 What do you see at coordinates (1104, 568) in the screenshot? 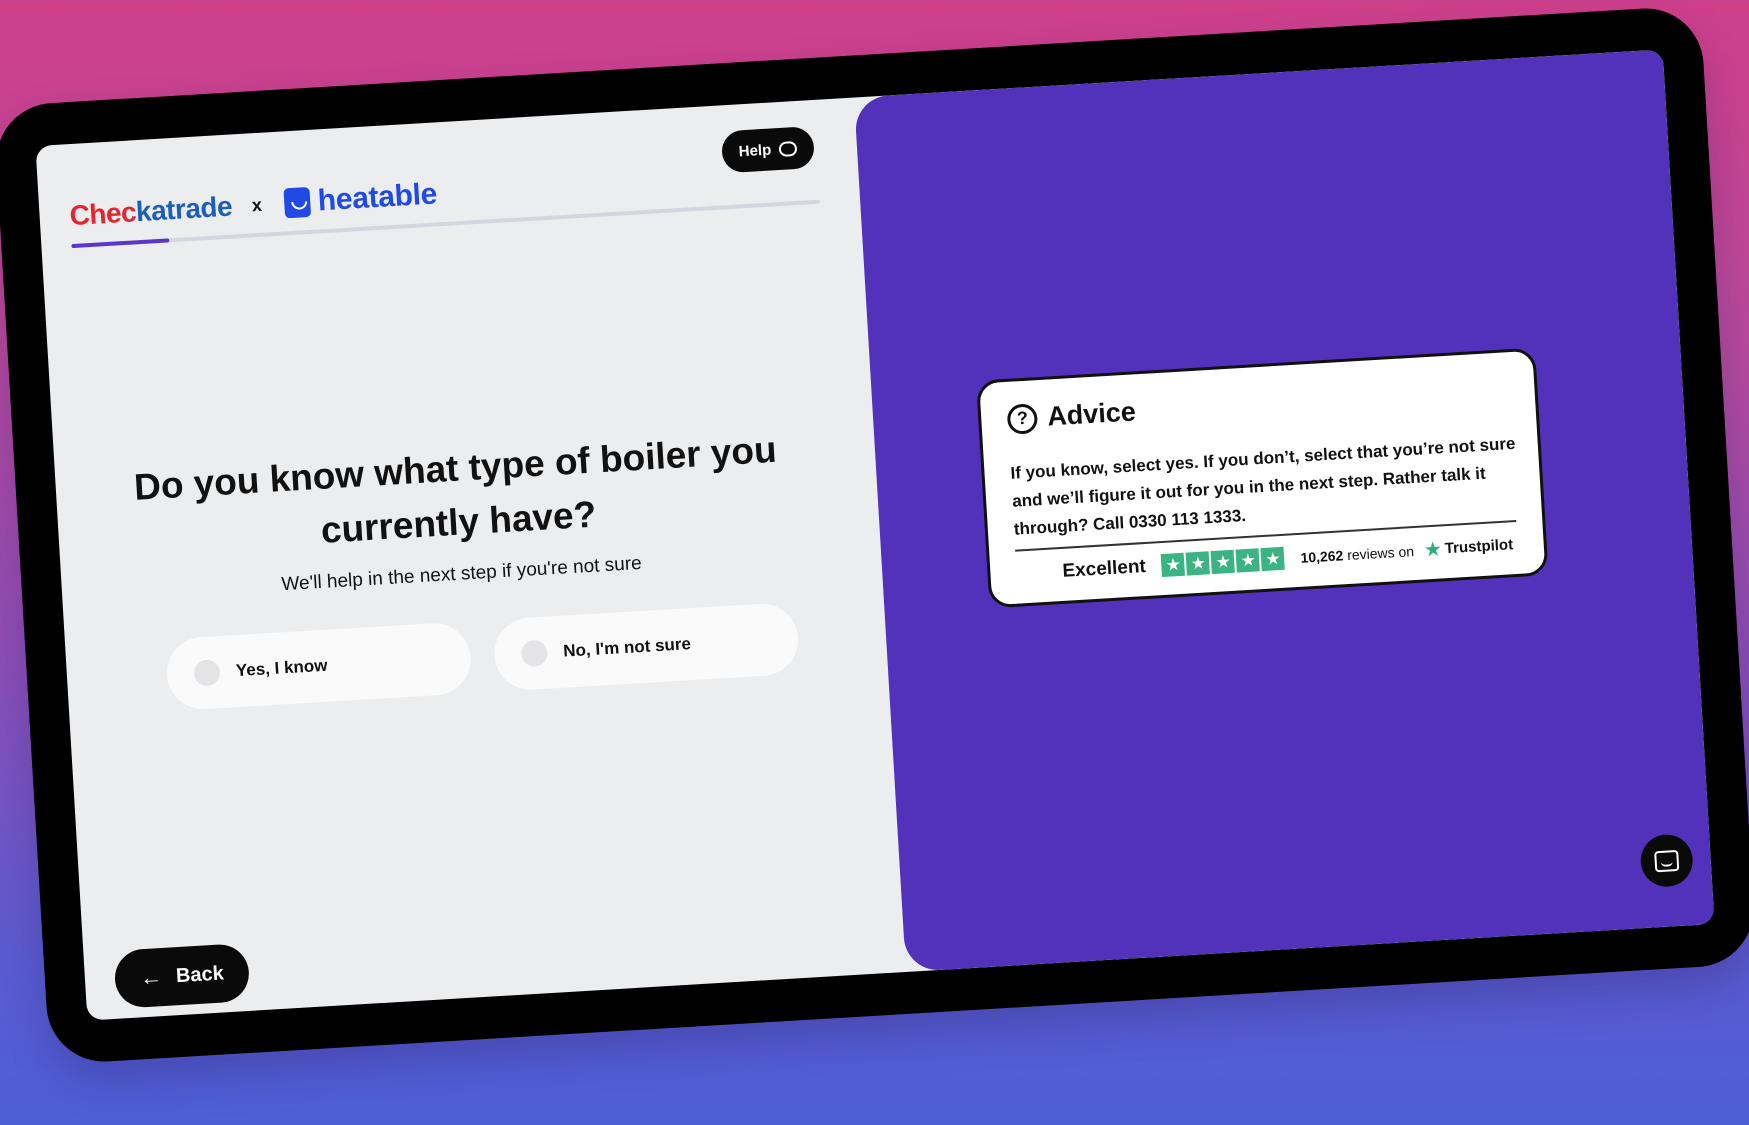
I see `rating-label: Excellent` at bounding box center [1104, 568].